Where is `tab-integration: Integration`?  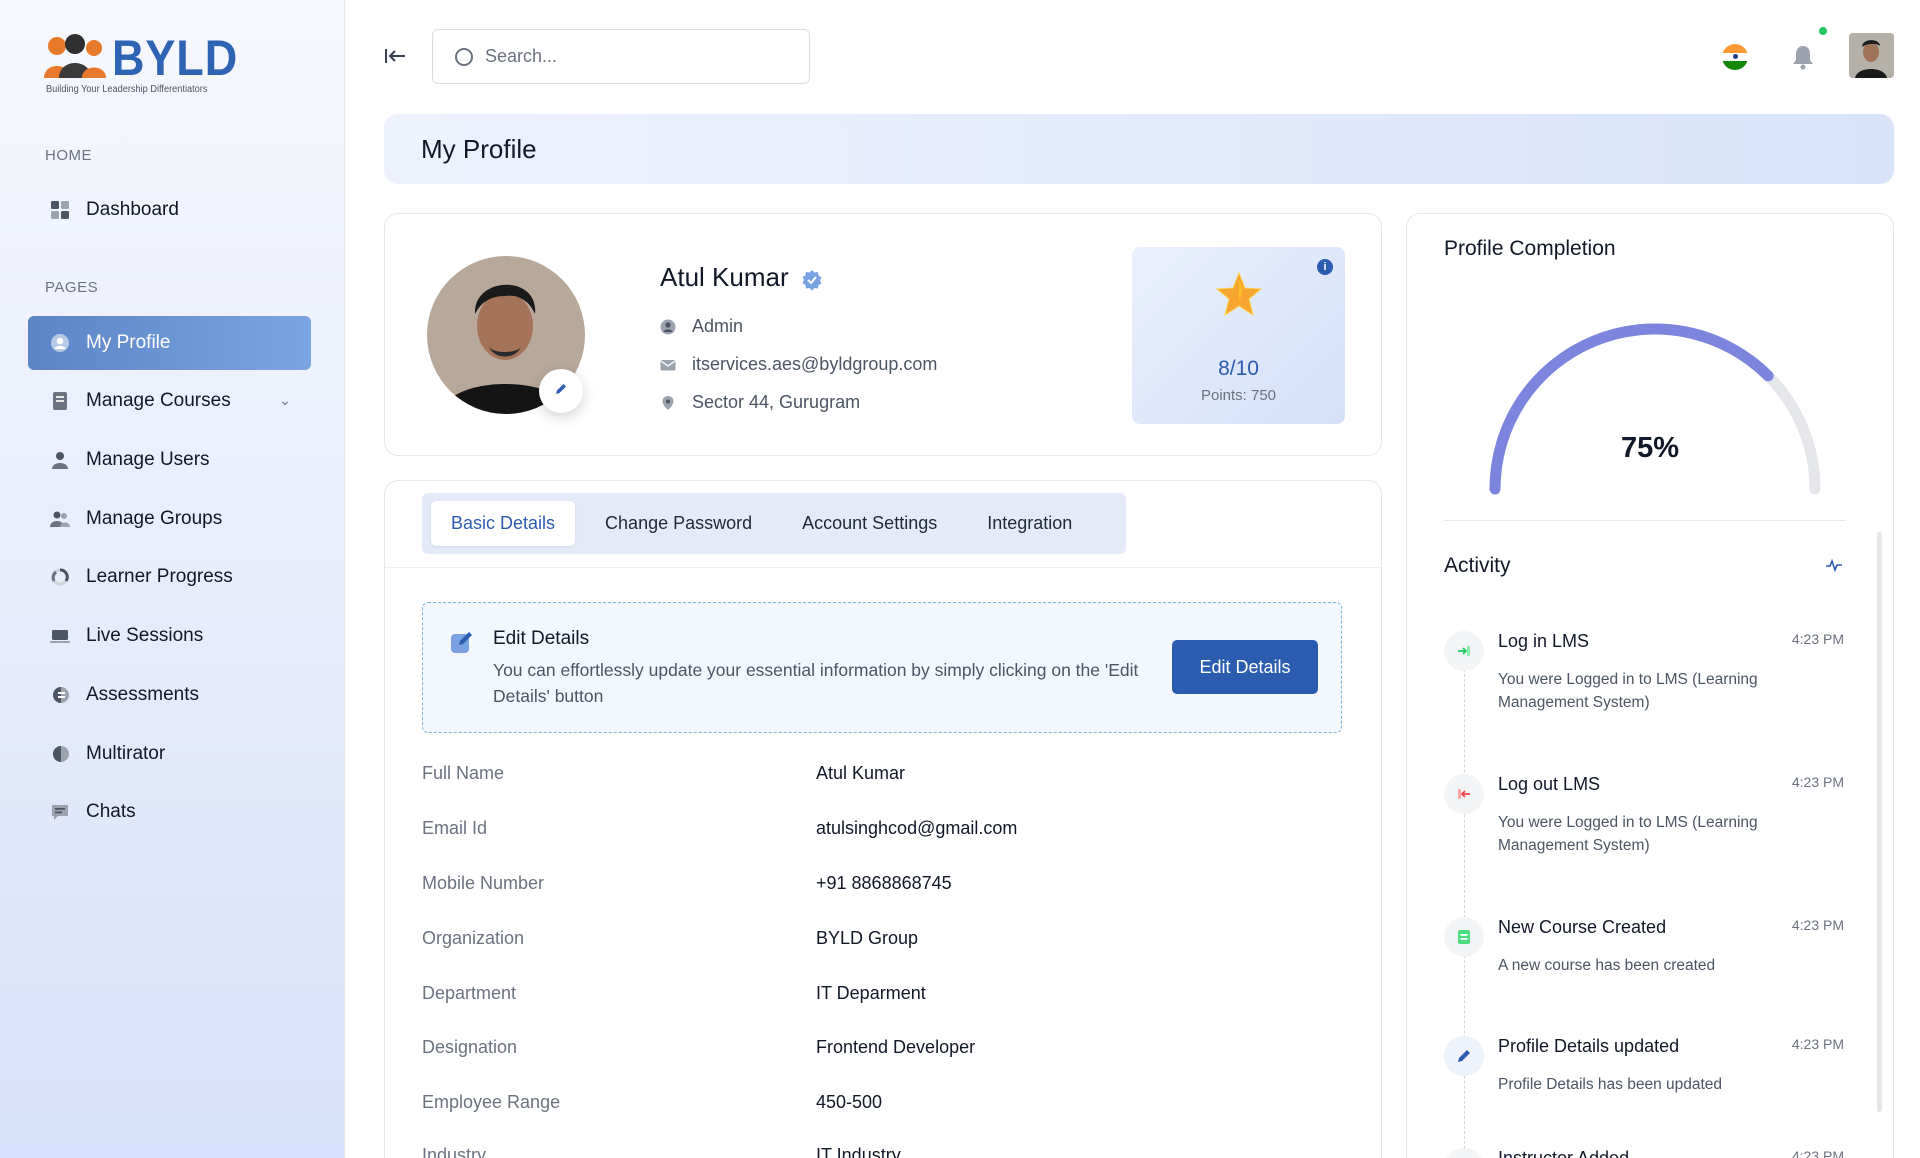 tab-integration: Integration is located at coordinates (1029, 523).